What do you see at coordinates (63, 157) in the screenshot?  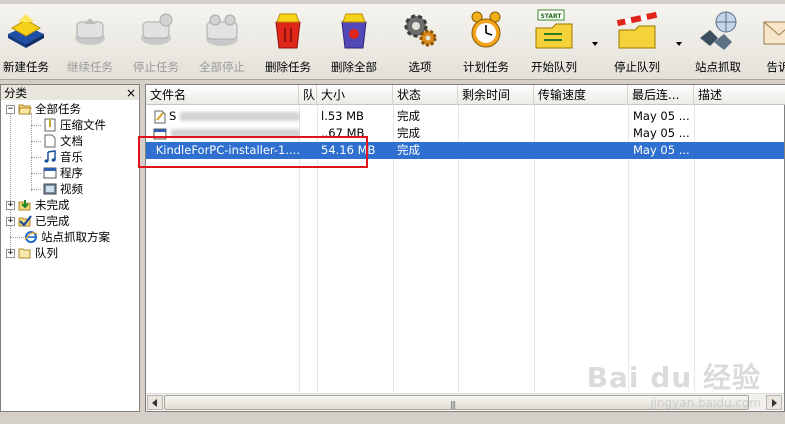 I see `tree-item-music: 音乐` at bounding box center [63, 157].